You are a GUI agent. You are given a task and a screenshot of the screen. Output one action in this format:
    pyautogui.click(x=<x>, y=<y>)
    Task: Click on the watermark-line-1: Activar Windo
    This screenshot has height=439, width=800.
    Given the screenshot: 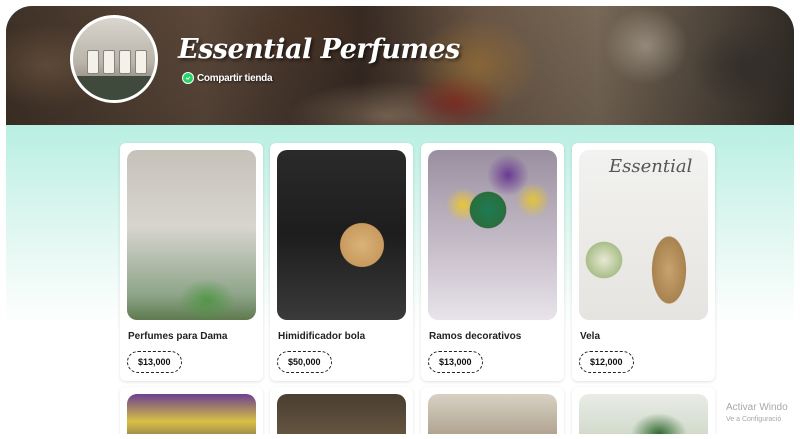 What is the action you would take?
    pyautogui.click(x=757, y=407)
    